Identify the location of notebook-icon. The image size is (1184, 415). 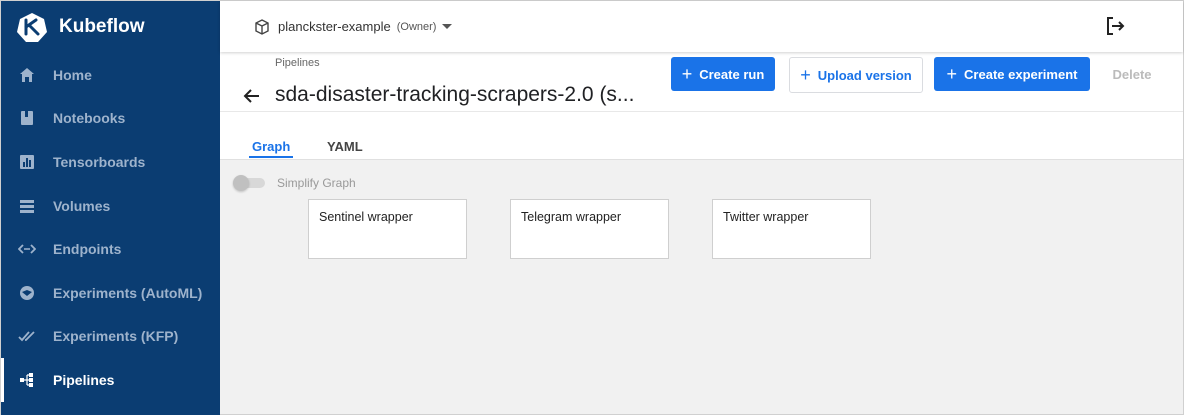
(27, 118).